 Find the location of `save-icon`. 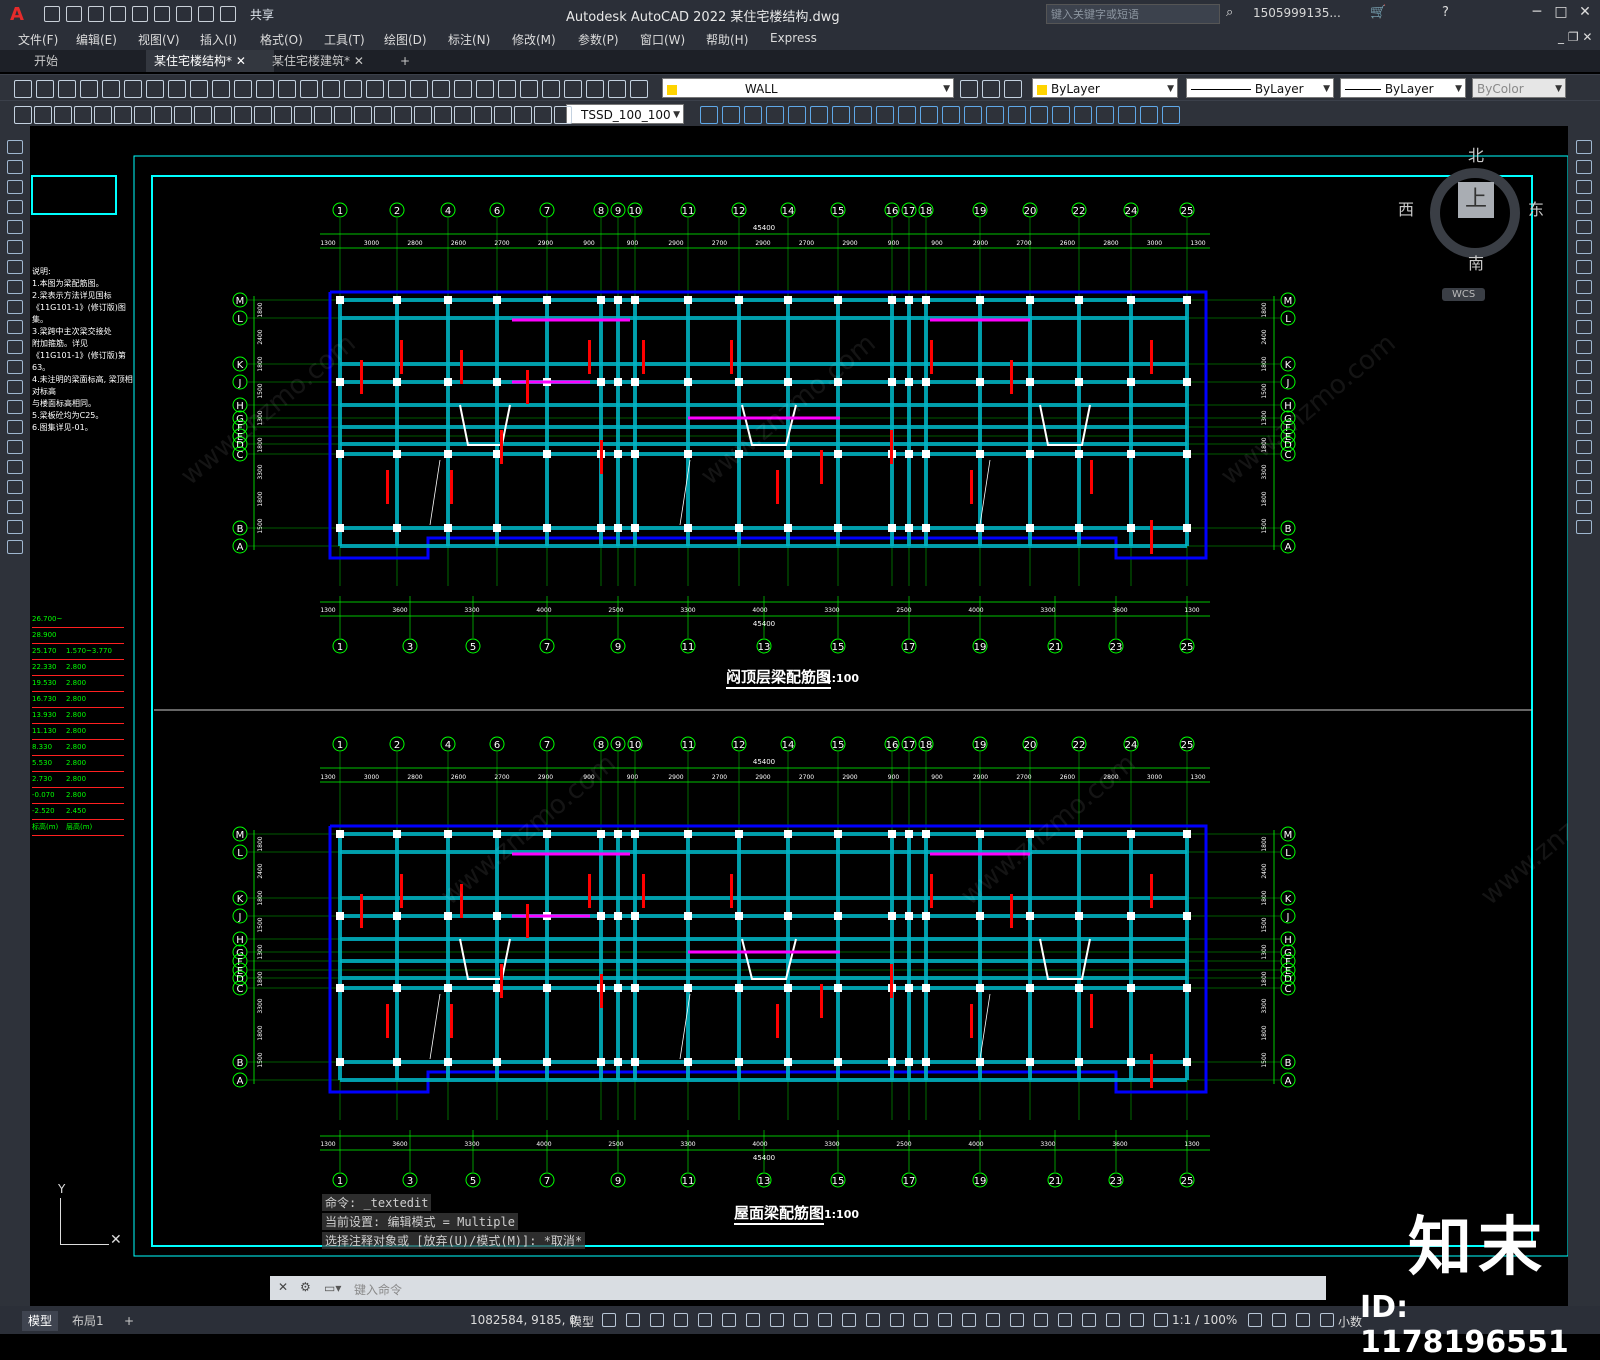

save-icon is located at coordinates (96, 14).